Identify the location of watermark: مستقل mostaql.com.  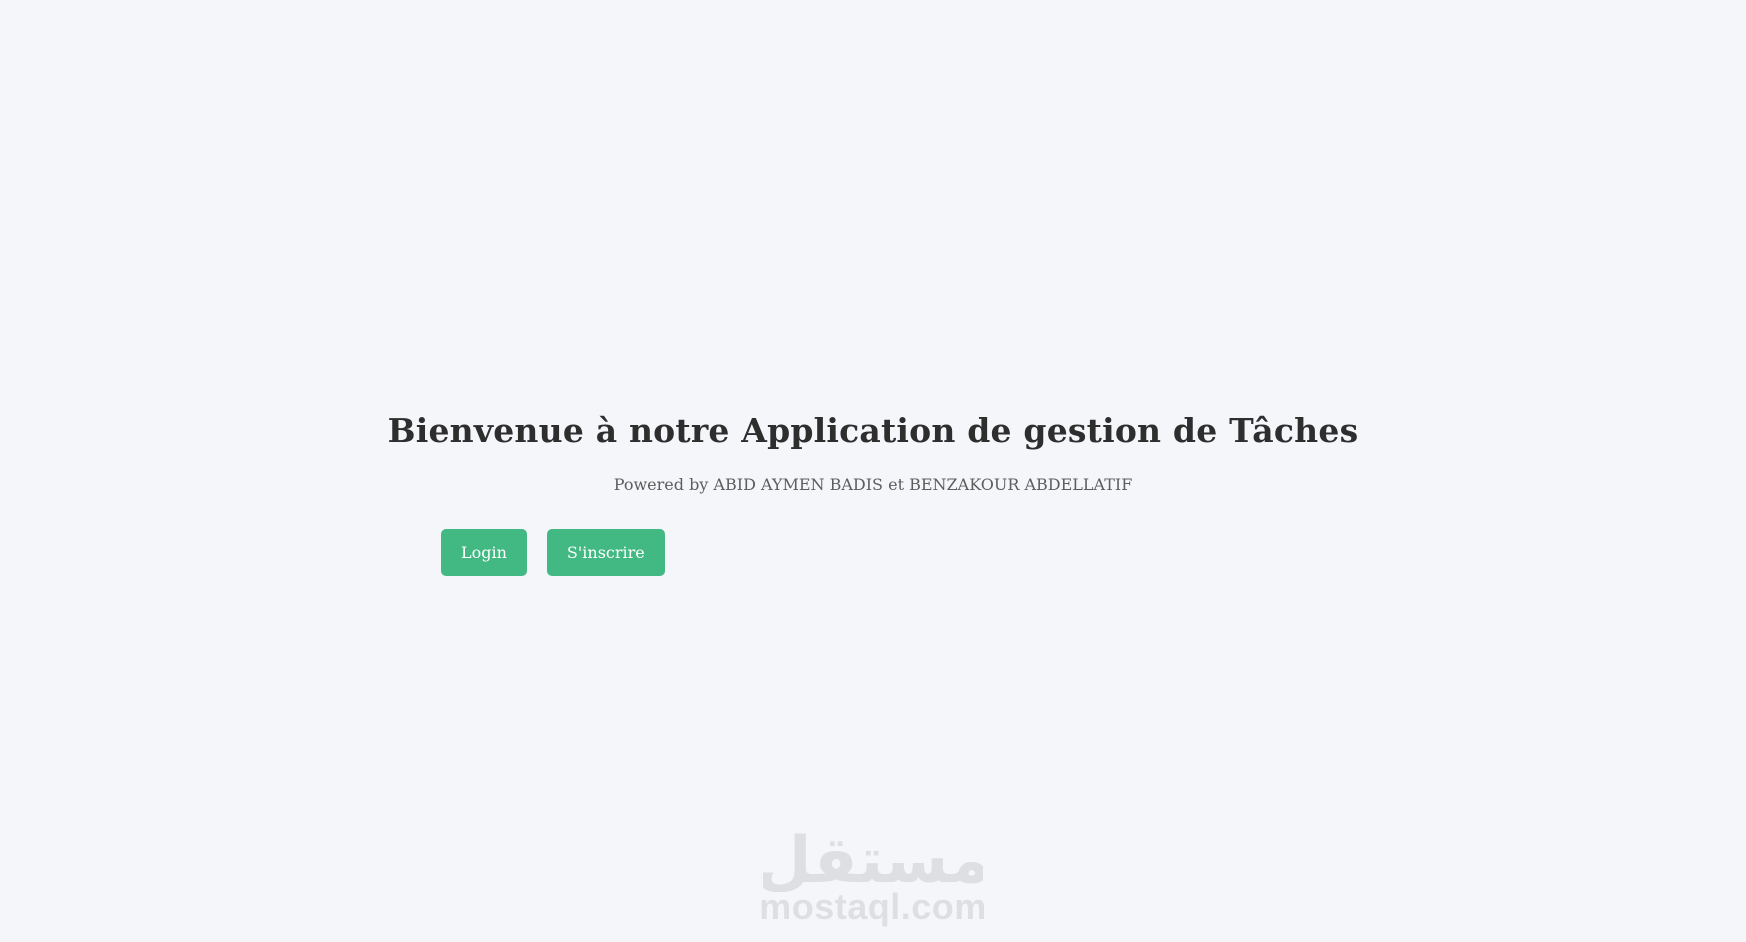
(873, 874).